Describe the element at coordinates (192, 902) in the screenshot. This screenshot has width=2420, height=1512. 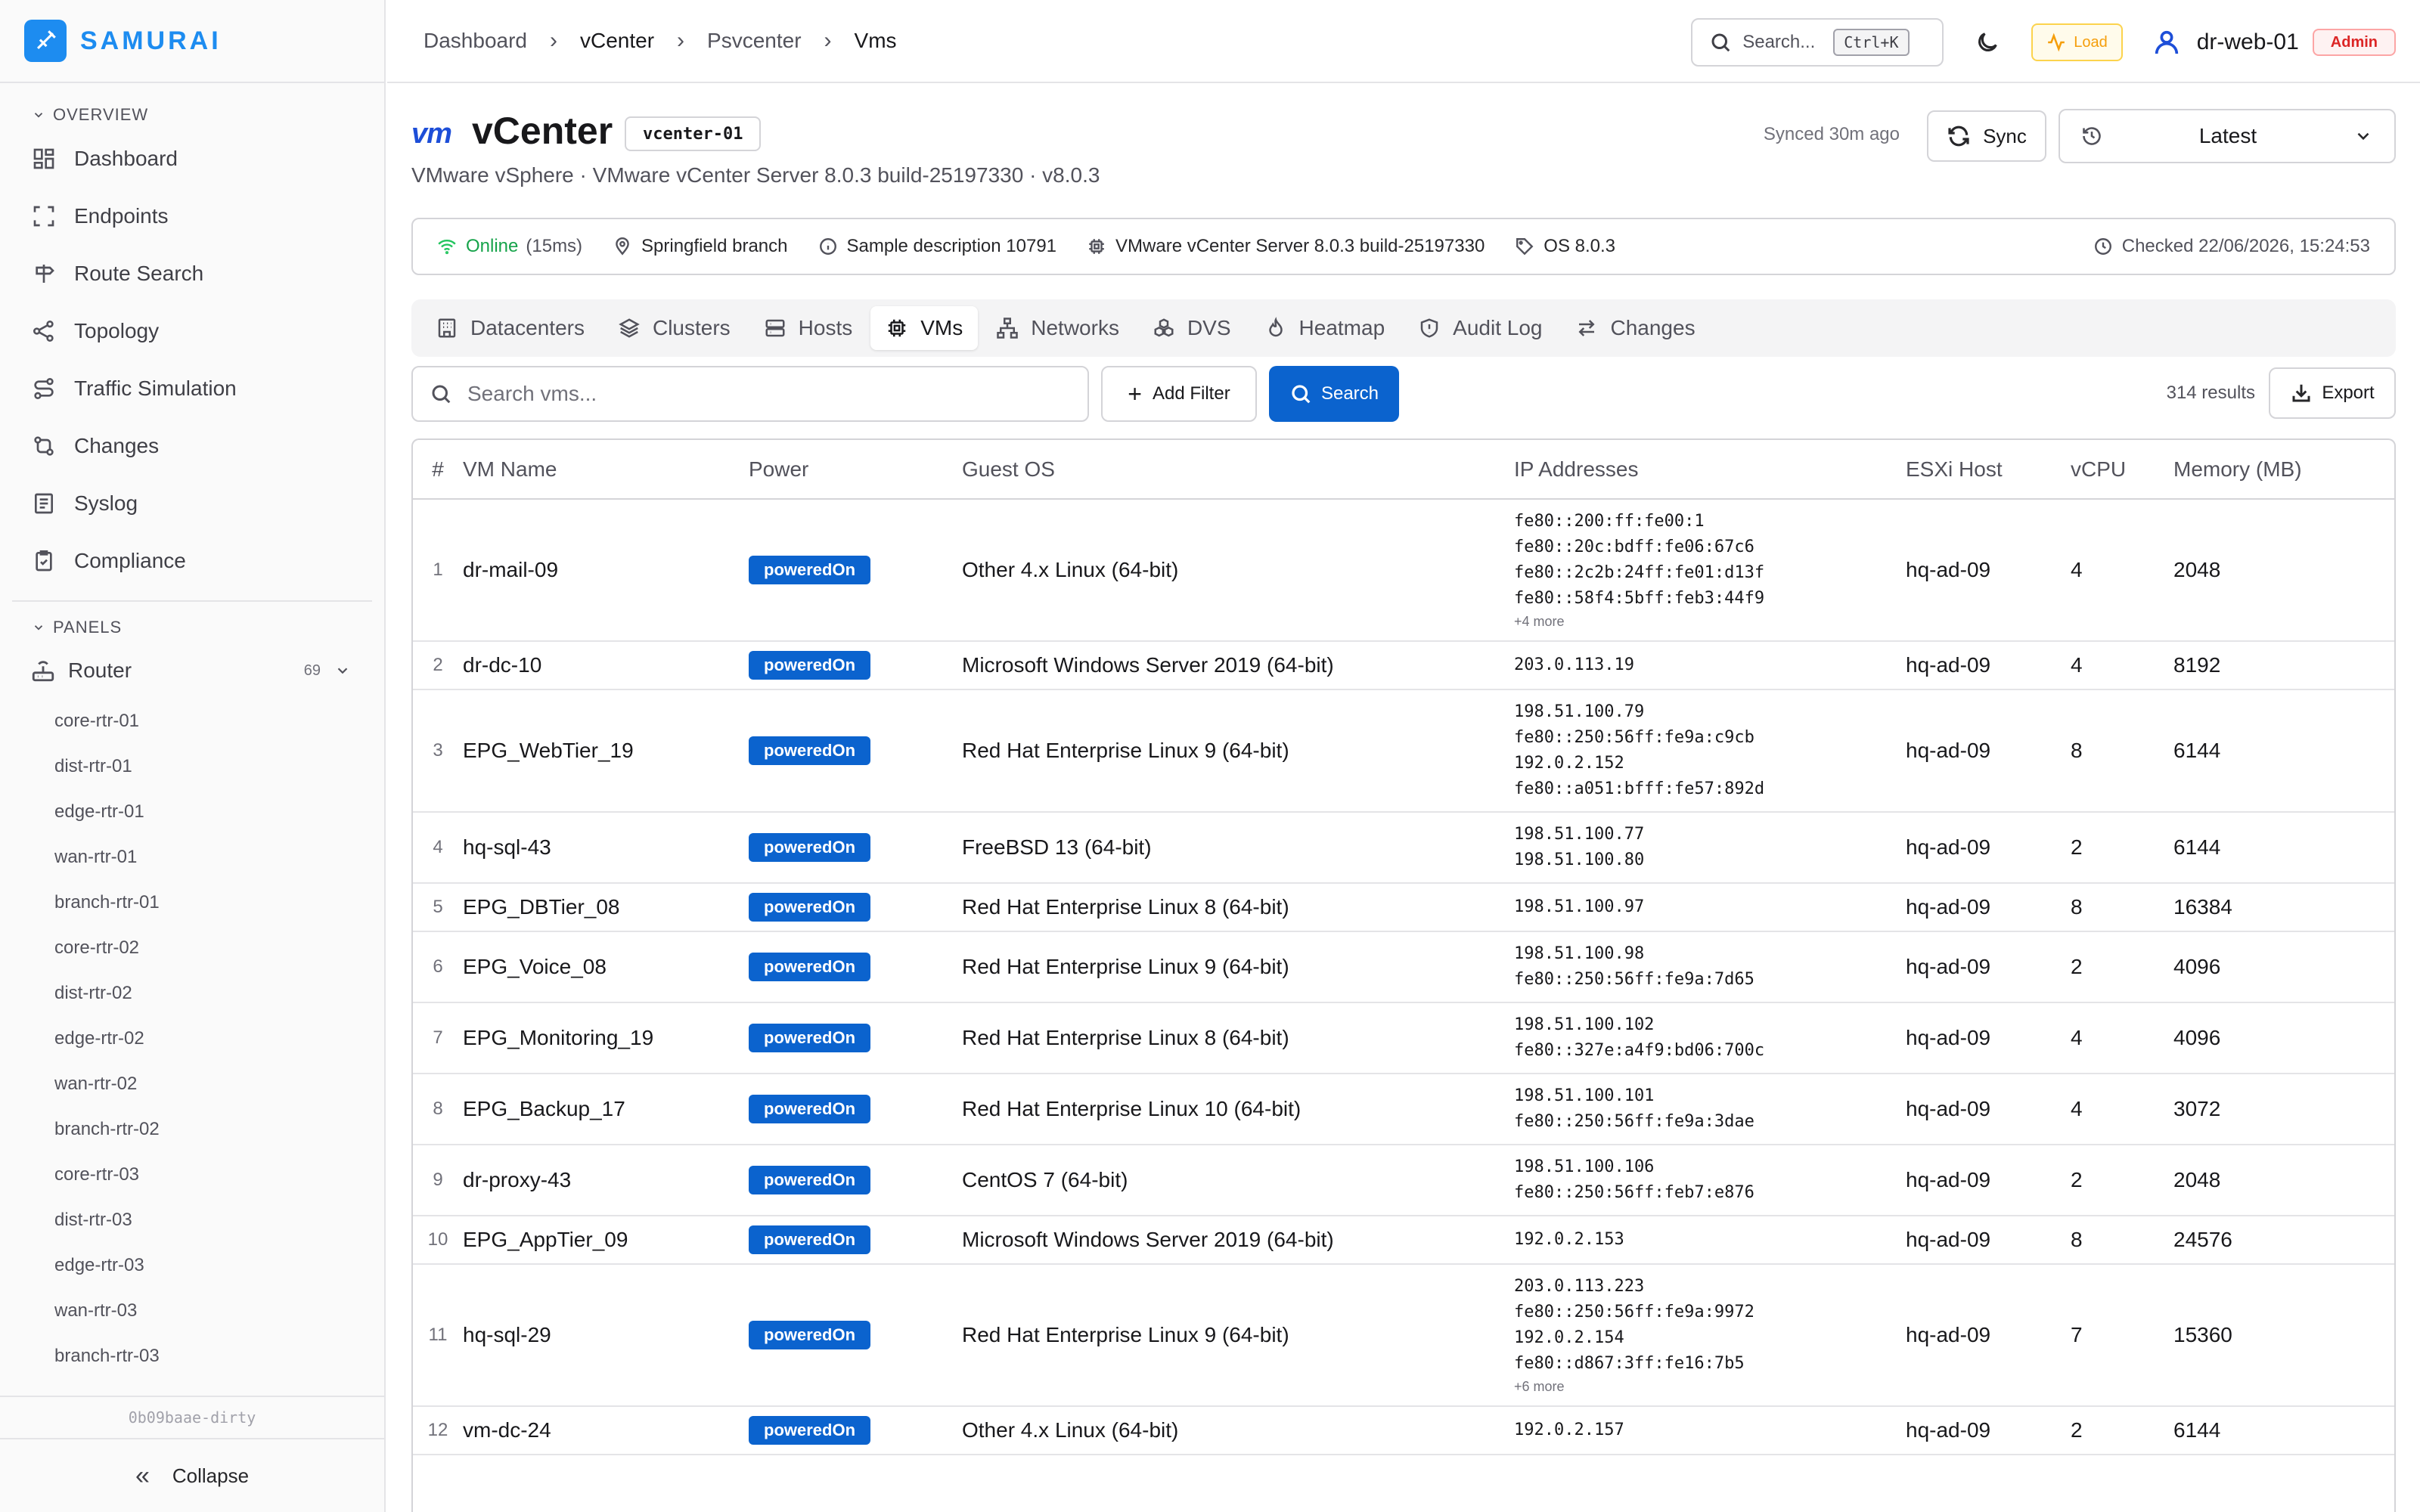
I see `router-item: branch-rtr-01` at that location.